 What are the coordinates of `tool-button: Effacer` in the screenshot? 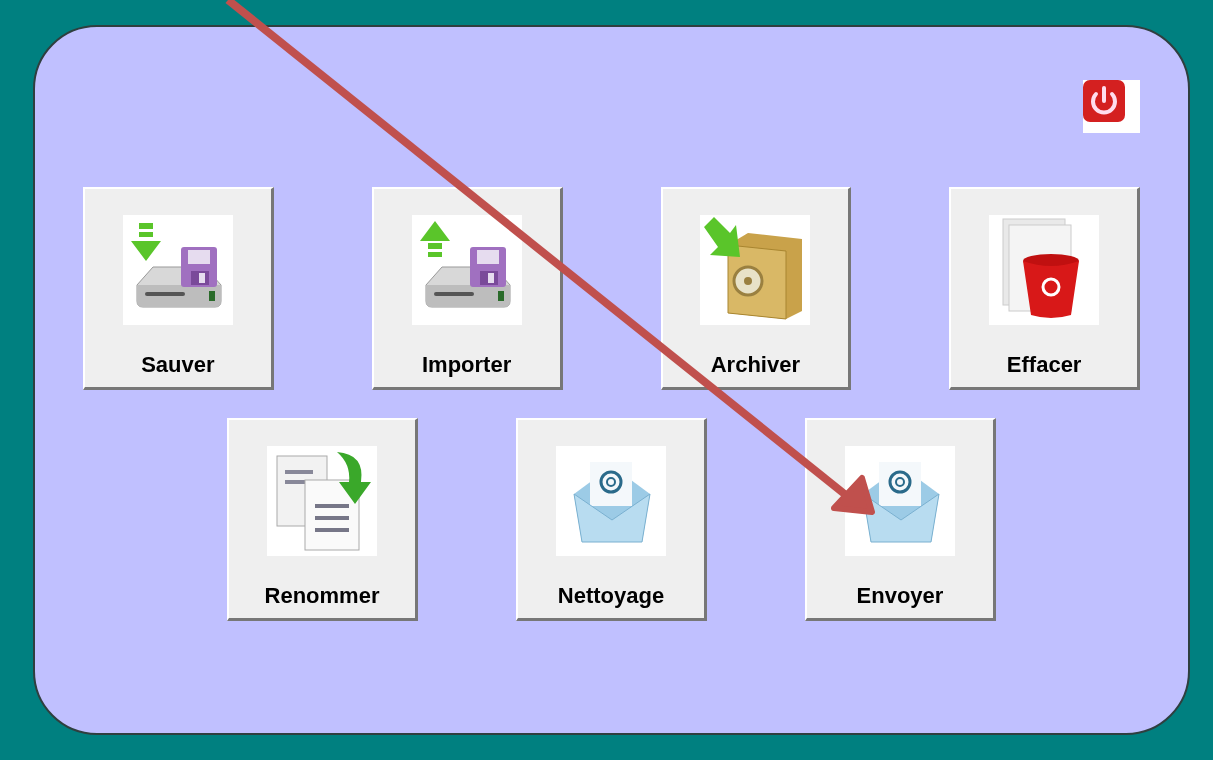 It's located at (1044, 288).